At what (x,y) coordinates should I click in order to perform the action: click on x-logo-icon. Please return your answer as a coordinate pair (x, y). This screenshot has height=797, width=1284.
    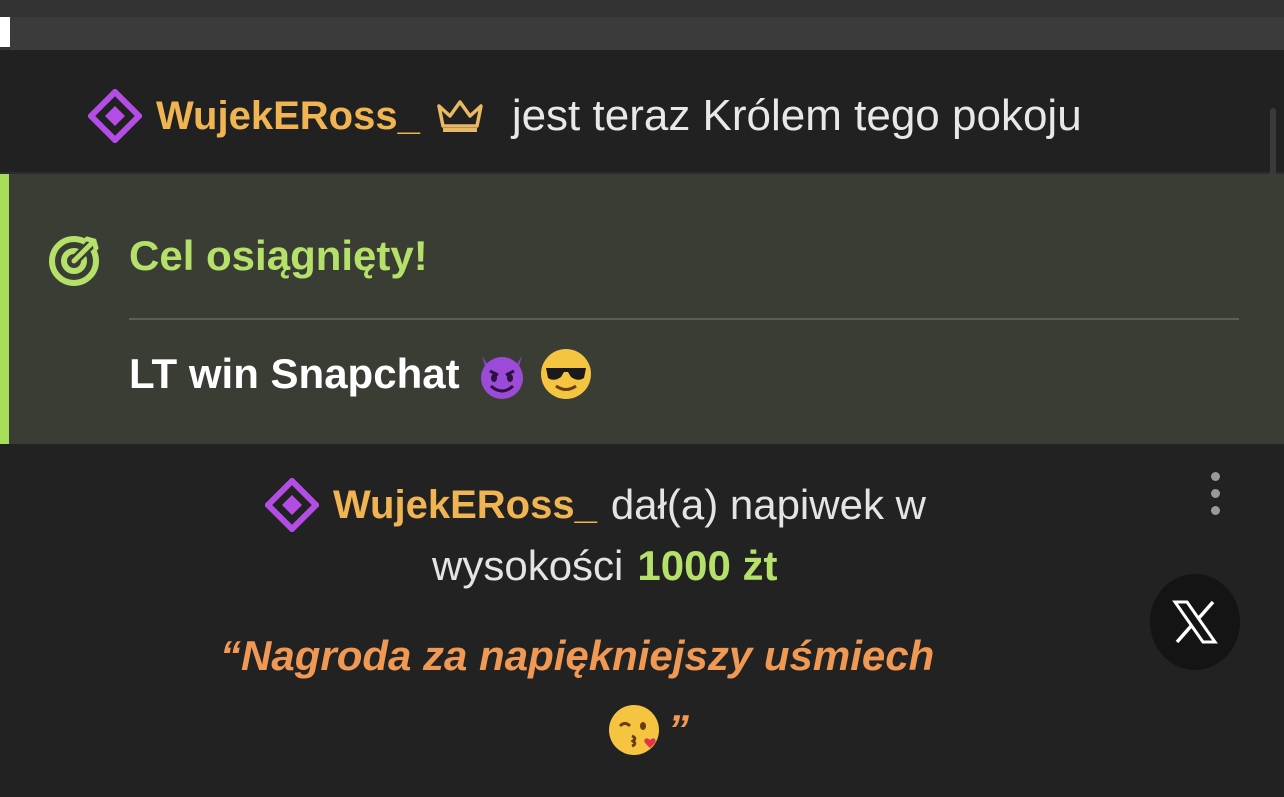
    Looking at the image, I should click on (1195, 622).